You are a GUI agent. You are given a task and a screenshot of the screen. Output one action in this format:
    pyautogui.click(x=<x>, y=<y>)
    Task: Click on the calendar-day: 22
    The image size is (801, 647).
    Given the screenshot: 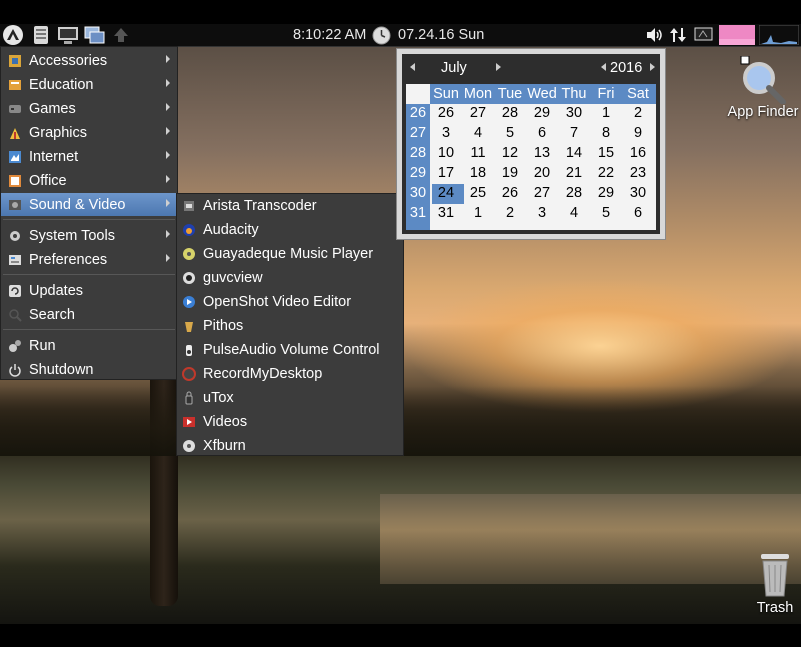 What is the action you would take?
    pyautogui.click(x=606, y=173)
    